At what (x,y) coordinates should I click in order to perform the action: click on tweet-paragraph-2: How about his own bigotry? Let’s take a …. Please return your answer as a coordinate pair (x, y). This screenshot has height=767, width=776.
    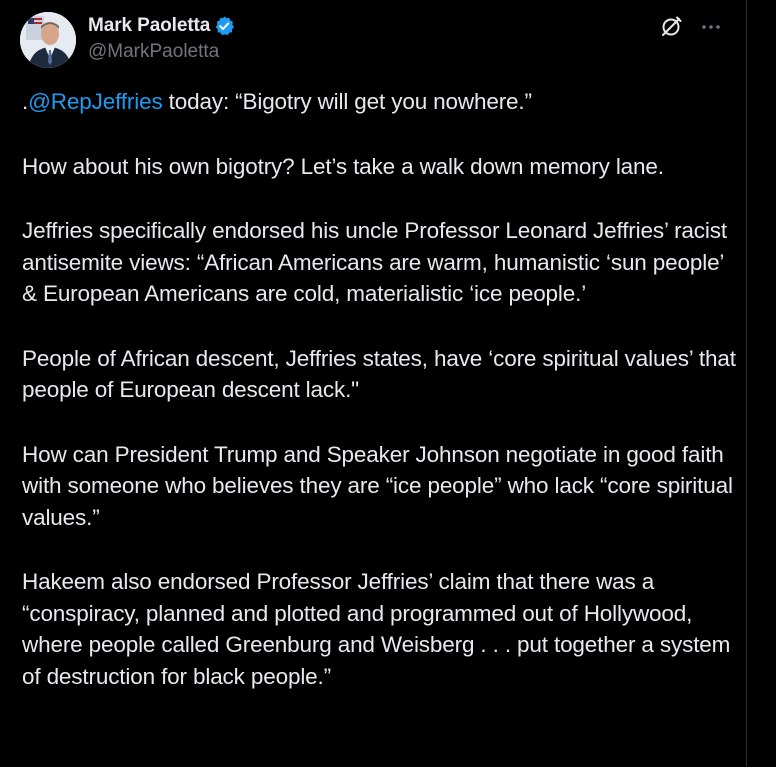
    Looking at the image, I should click on (343, 166).